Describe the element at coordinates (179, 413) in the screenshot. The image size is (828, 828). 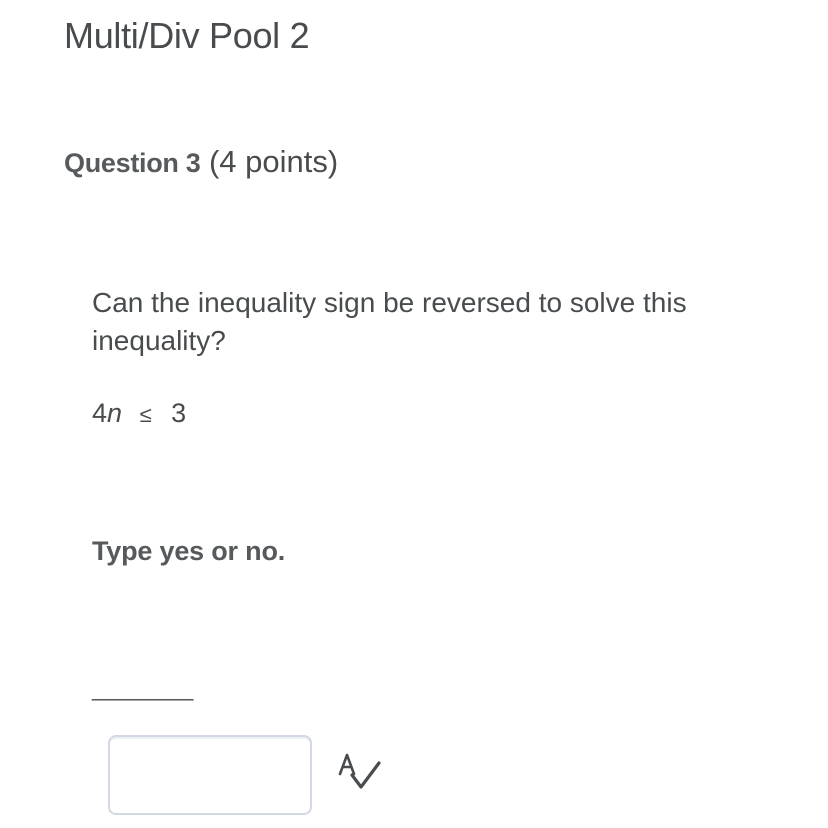
I see `equation-rhs: 3` at that location.